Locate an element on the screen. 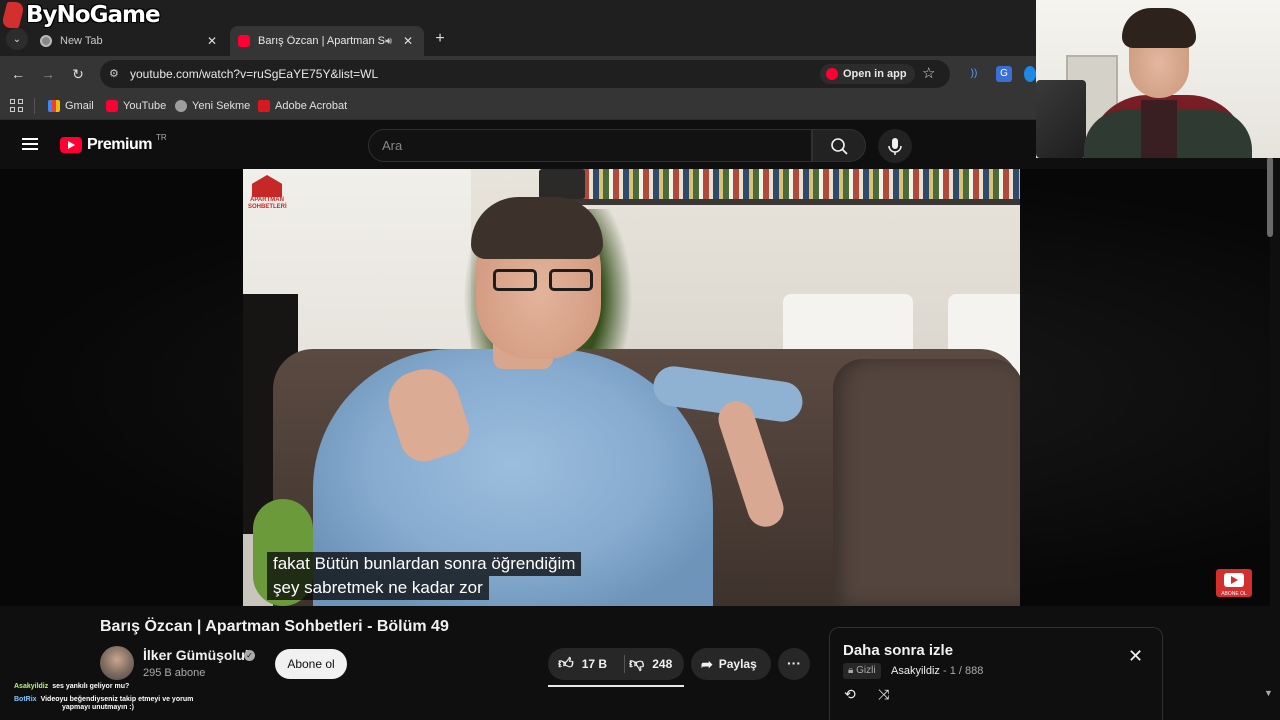 This screenshot has height=720, width=1280. page-scrollbar is located at coordinates (1270, 427).